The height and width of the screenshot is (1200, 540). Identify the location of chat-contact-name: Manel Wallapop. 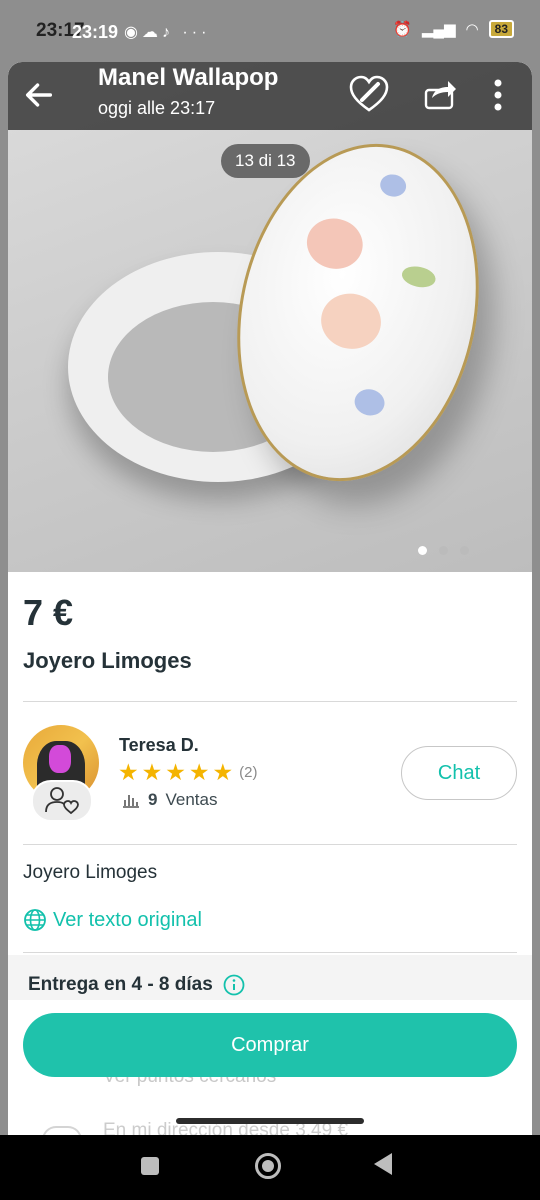
(188, 77).